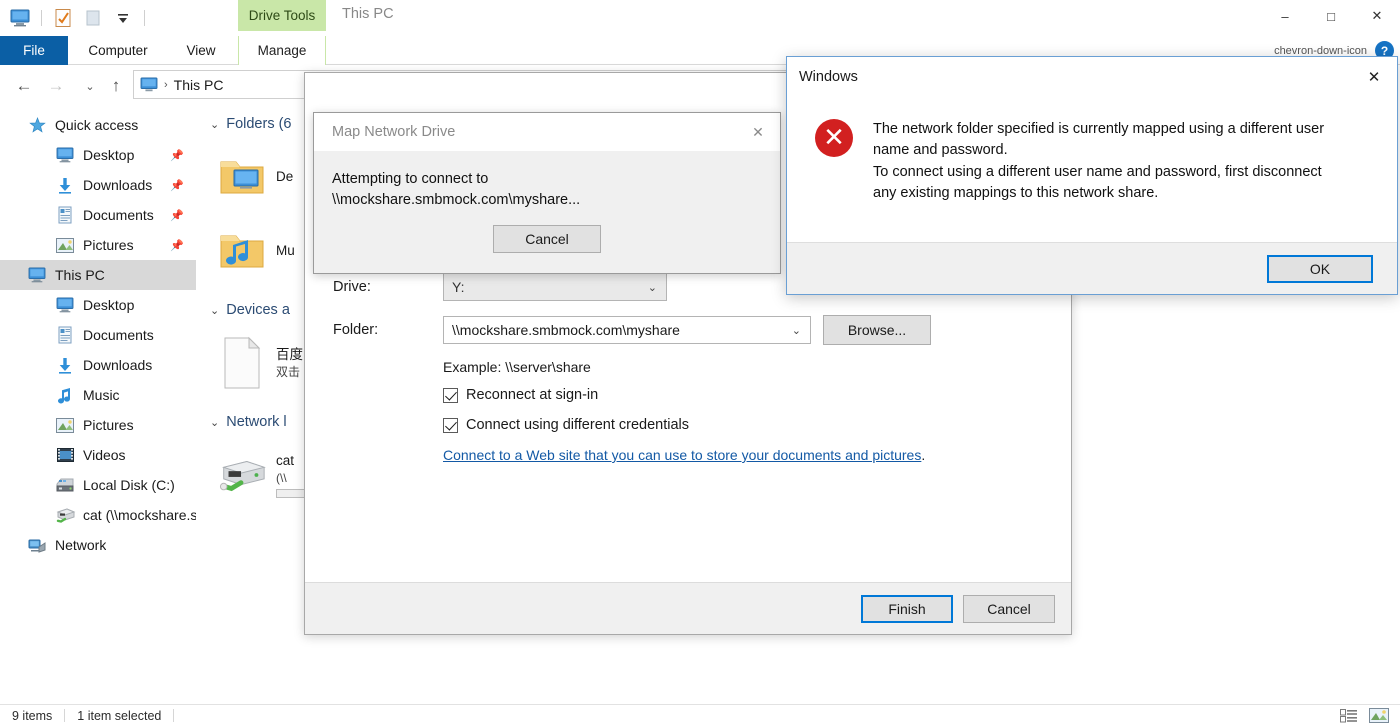 The height and width of the screenshot is (726, 1400). Describe the element at coordinates (78, 18) in the screenshot. I see `quick-access-toolbar` at that location.